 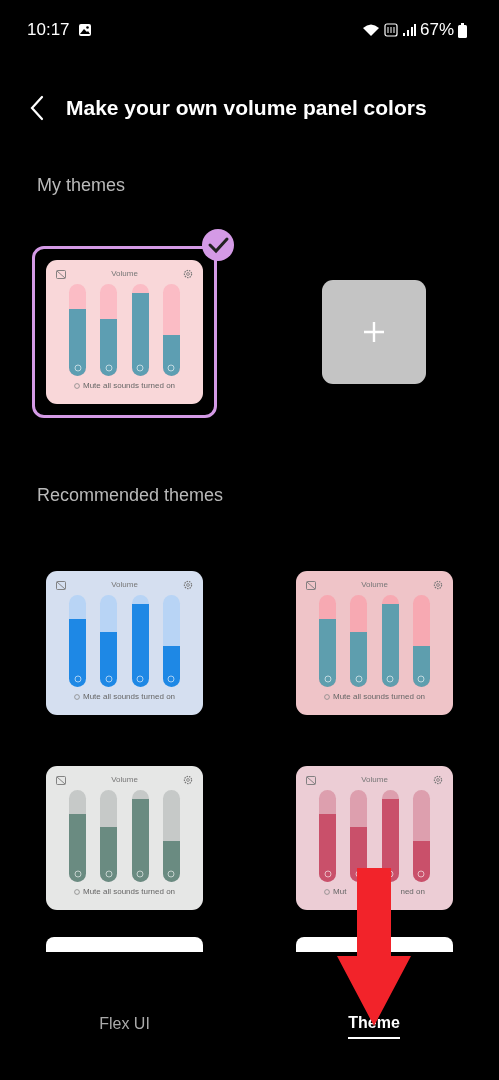 I want to click on mute-note: ned on, so click(x=412, y=892).